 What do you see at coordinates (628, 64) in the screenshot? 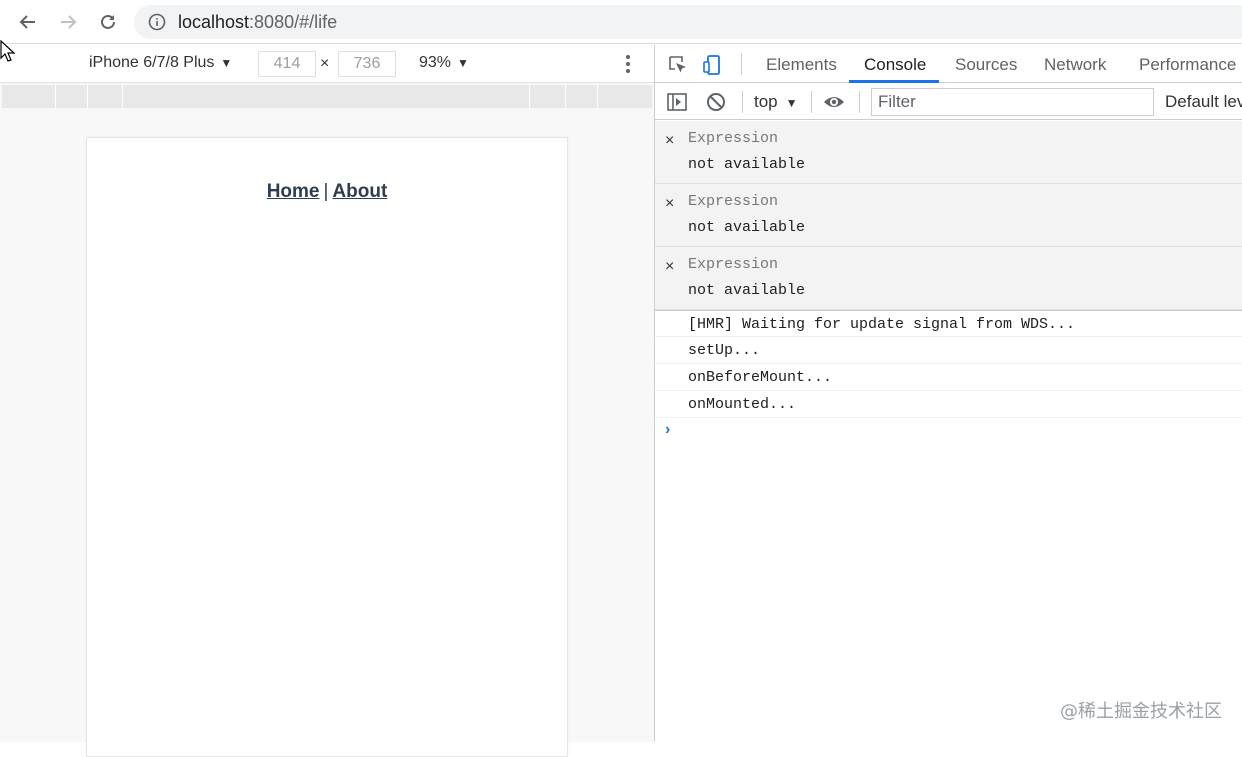
I see `more-options-icon` at bounding box center [628, 64].